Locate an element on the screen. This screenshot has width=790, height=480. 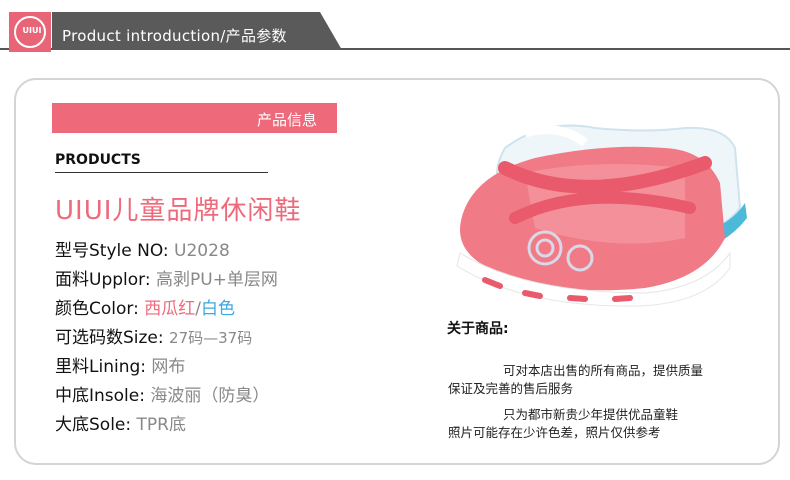
spec-sole: 大底Sole: TPR底 is located at coordinates (120, 422).